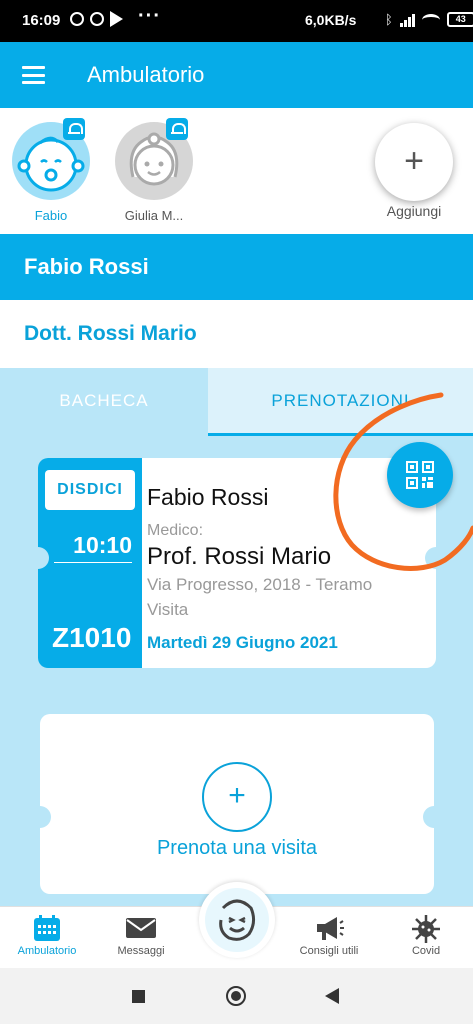 The image size is (473, 1024). What do you see at coordinates (236, 267) in the screenshot?
I see `patient-band: Fabio Rossi` at bounding box center [236, 267].